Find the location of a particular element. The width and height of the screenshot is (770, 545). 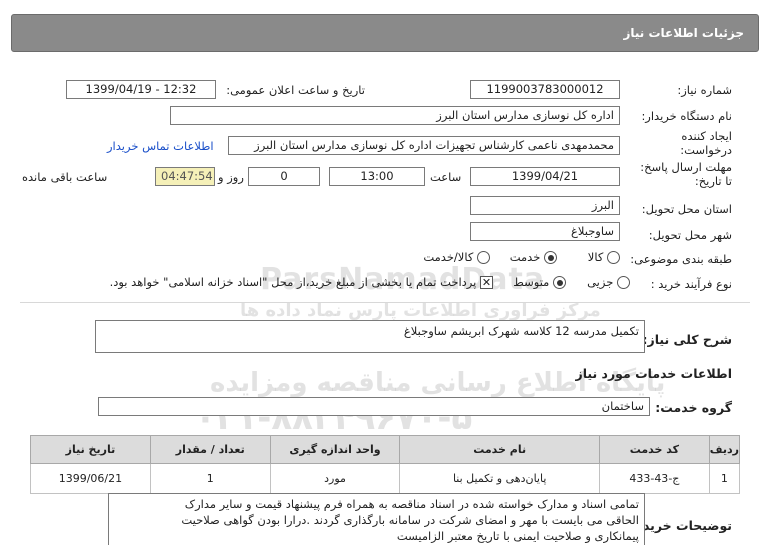

buyer-field: اداره کل نوسازی مدارس استان البرز is located at coordinates (395, 115).